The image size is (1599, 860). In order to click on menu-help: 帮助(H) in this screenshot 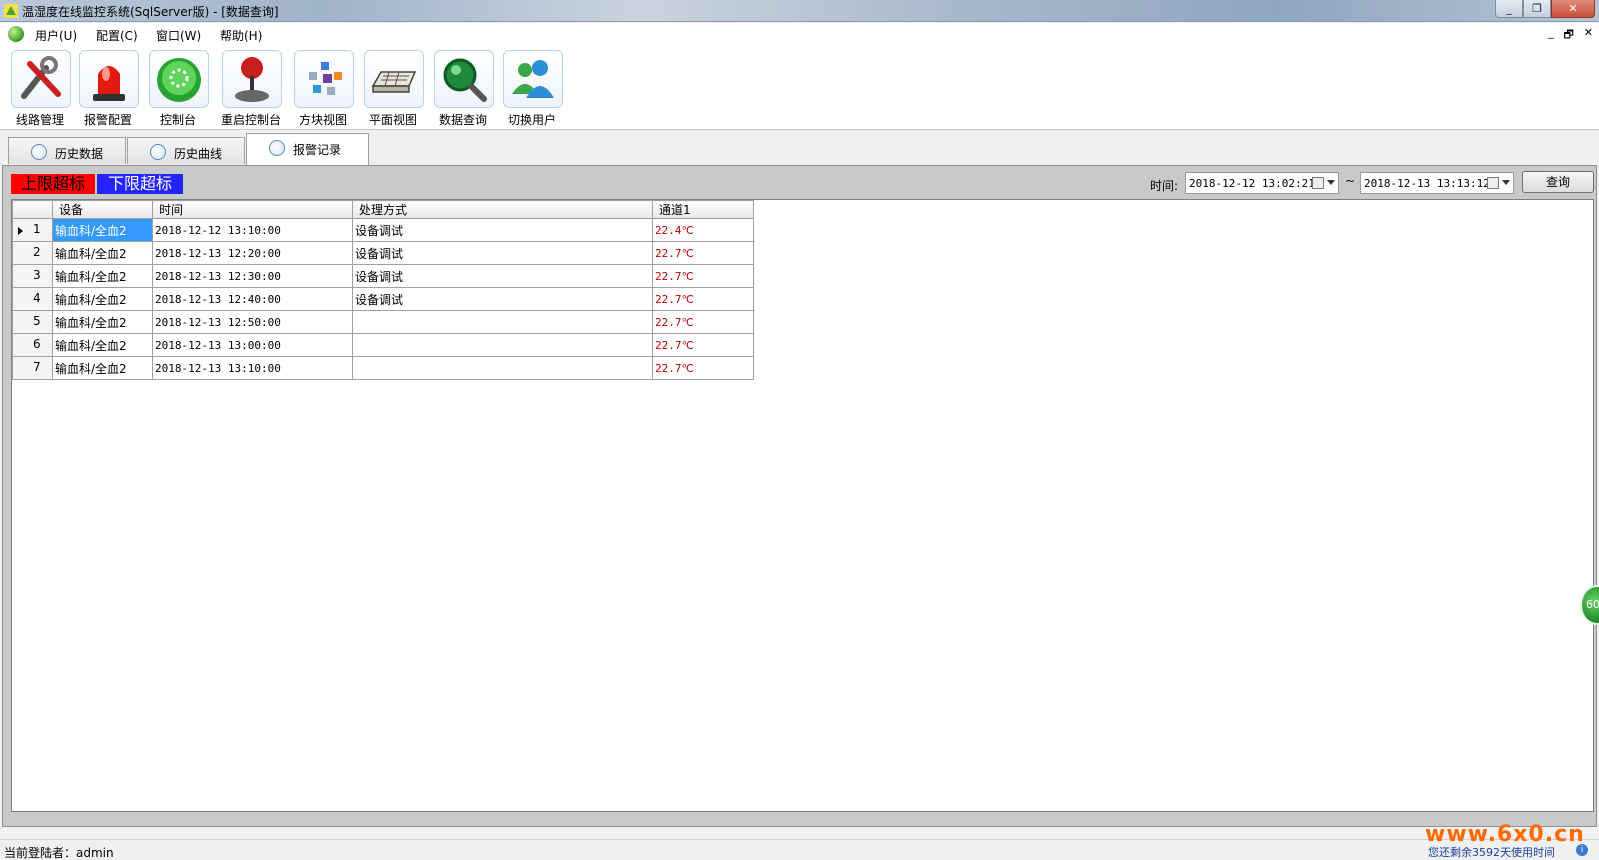, I will do `click(241, 35)`.